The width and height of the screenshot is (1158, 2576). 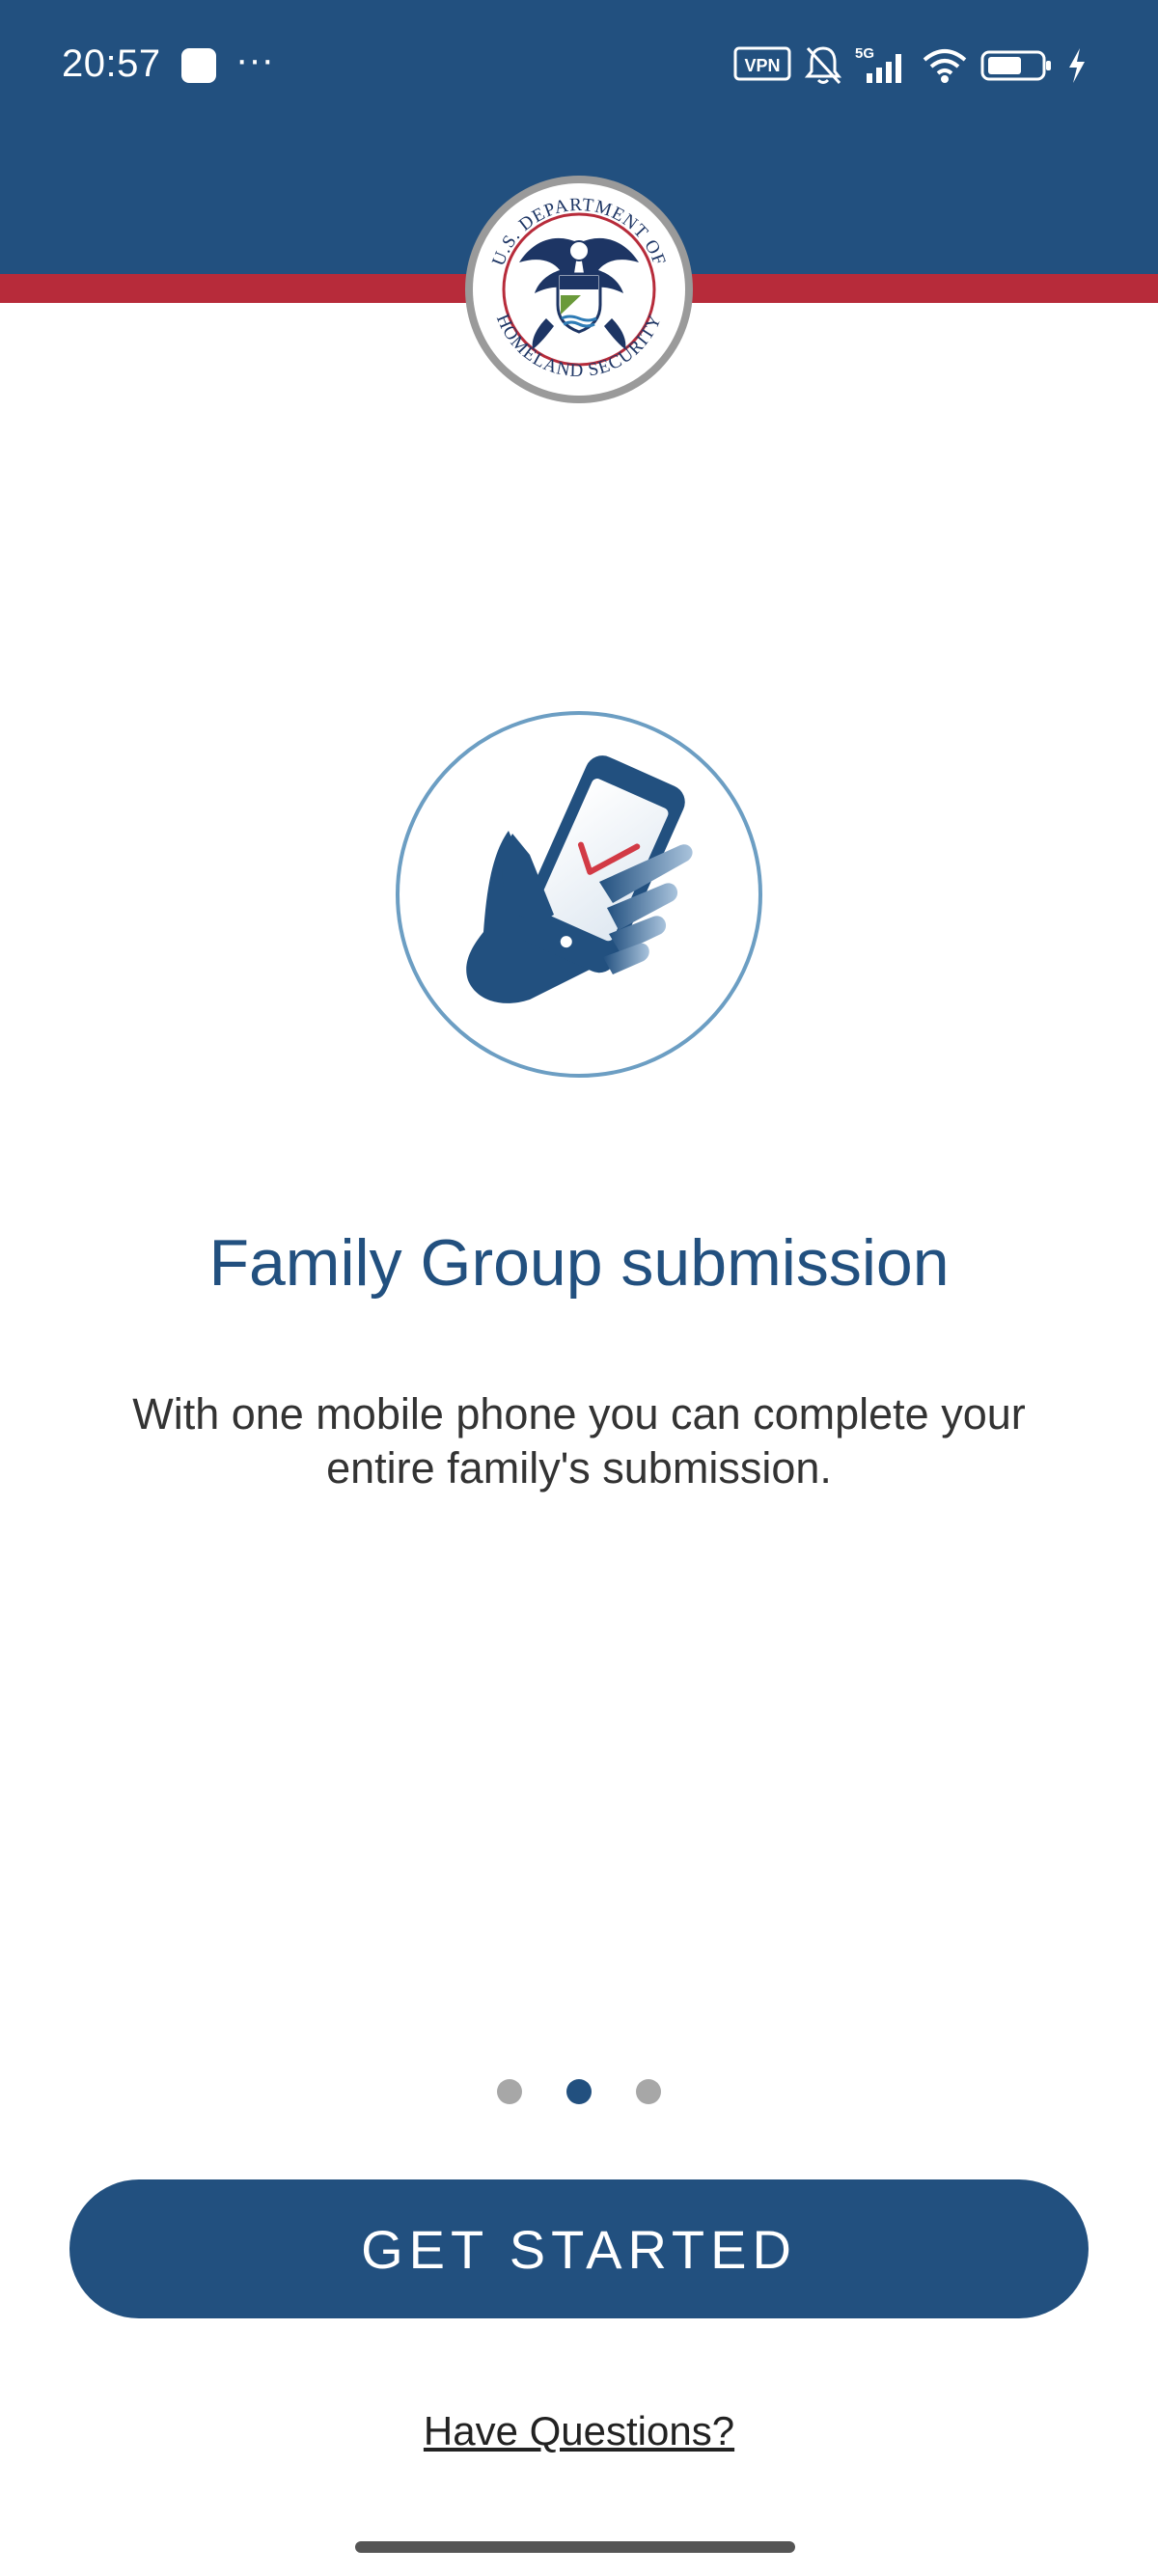 What do you see at coordinates (198, 65) in the screenshot?
I see `app-notification-icon` at bounding box center [198, 65].